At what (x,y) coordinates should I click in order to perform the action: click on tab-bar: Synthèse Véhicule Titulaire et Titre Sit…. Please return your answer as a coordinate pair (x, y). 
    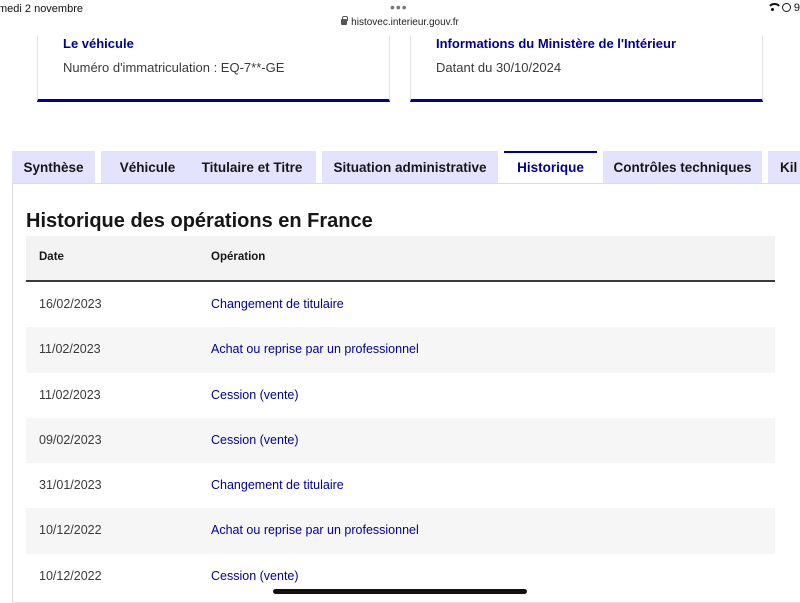
    Looking at the image, I should click on (406, 168).